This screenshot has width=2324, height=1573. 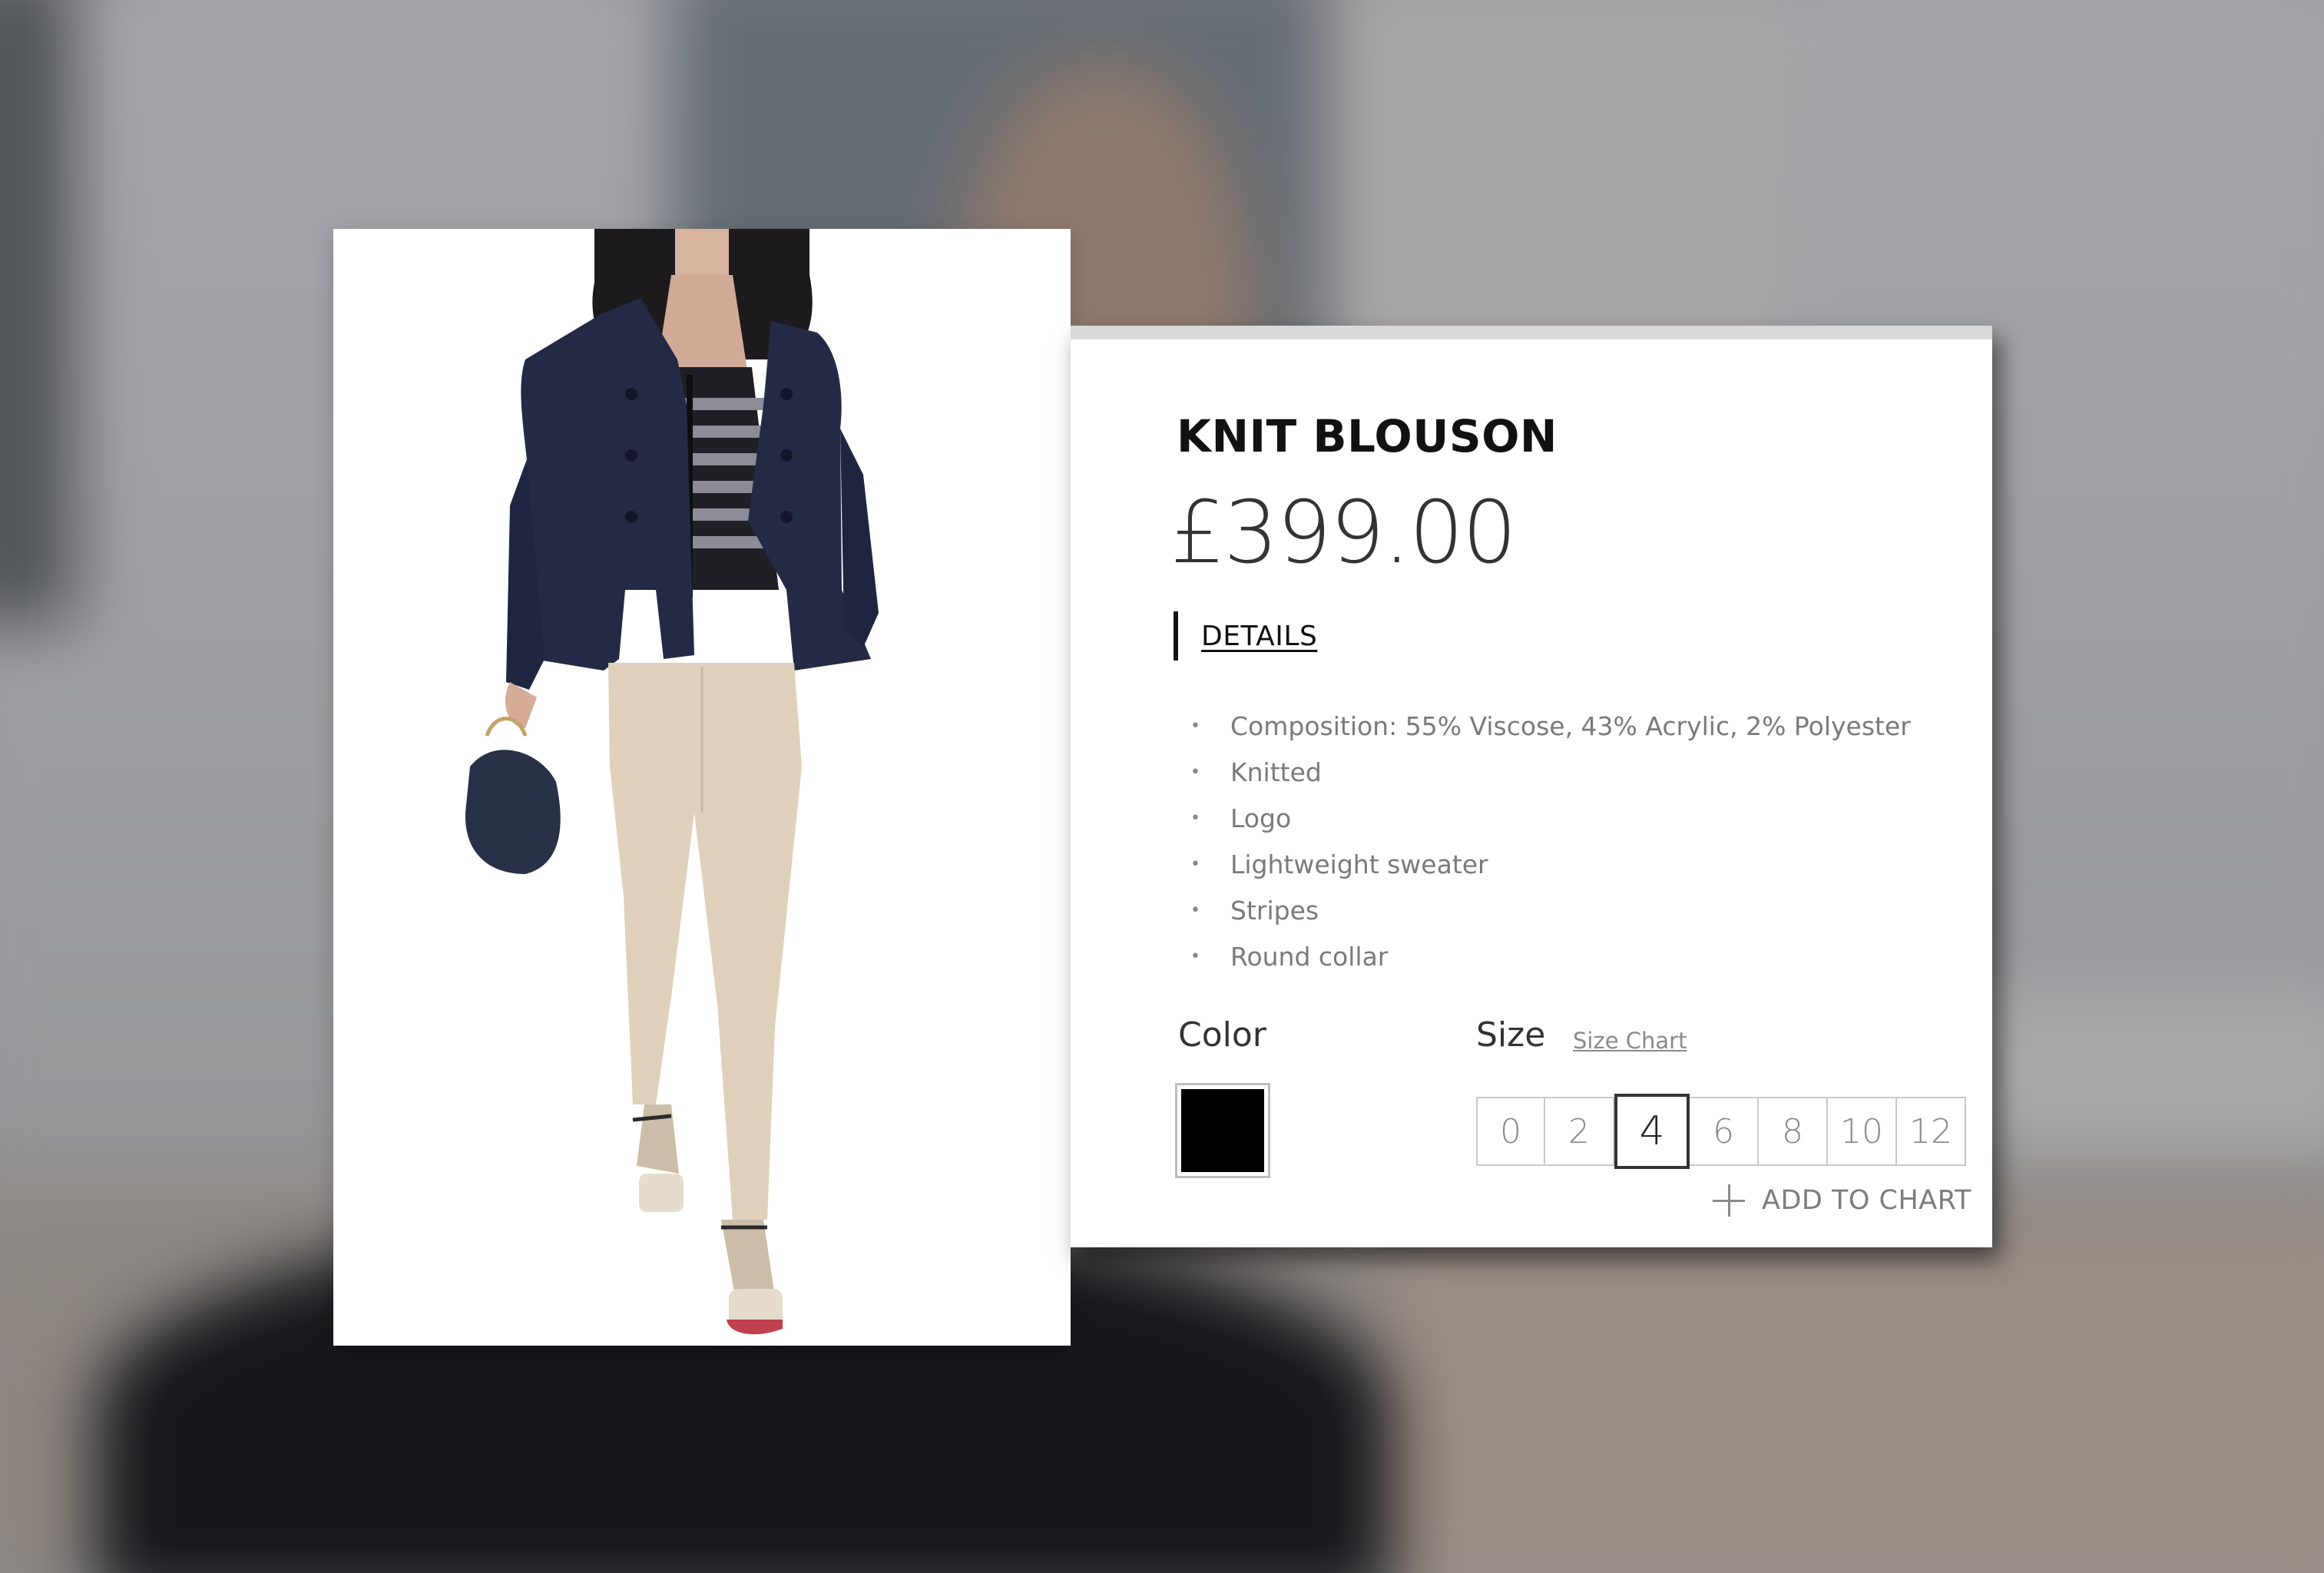 What do you see at coordinates (1863, 1131) in the screenshot?
I see `size-option: 10` at bounding box center [1863, 1131].